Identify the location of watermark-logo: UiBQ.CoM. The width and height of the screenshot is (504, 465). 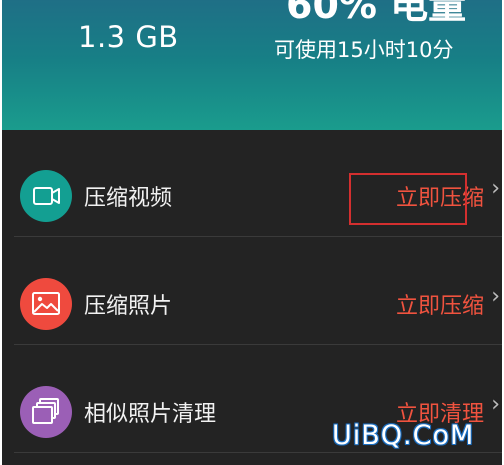
(403, 435).